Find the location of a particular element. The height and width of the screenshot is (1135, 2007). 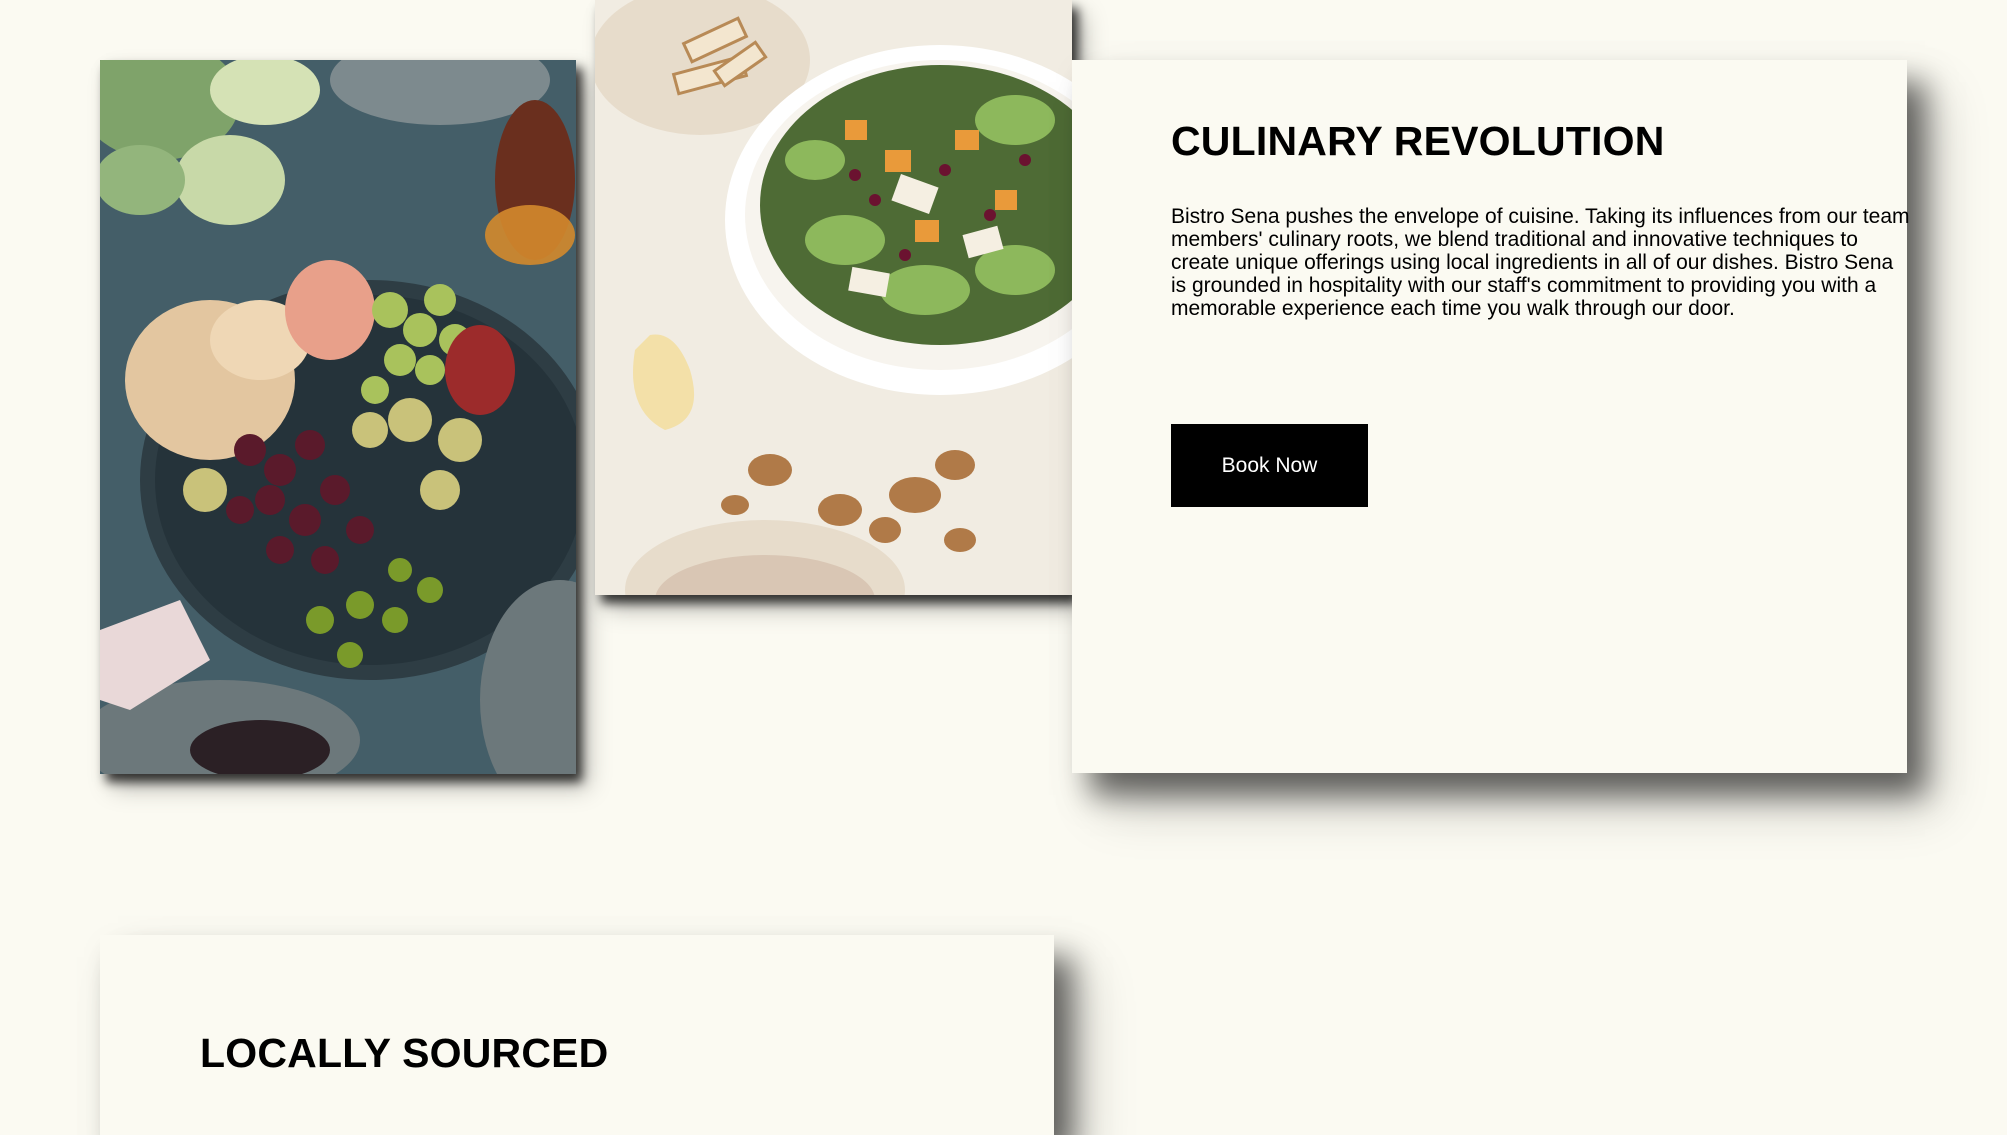

culinary-revolution-title: CULINARY REVOLUTION is located at coordinates (1418, 141).